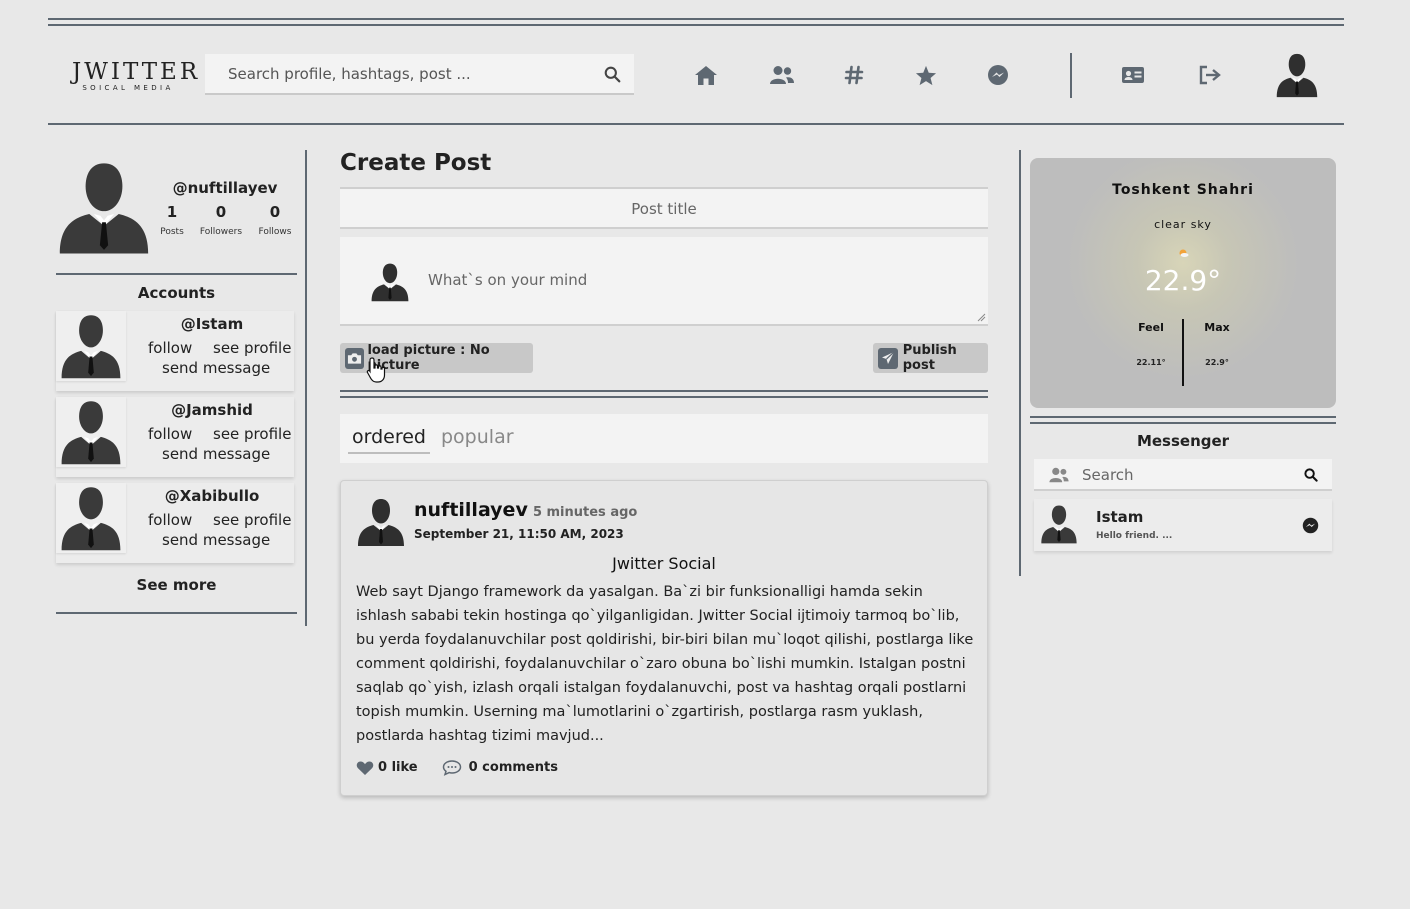 The width and height of the screenshot is (1410, 909). Describe the element at coordinates (128, 88) in the screenshot. I see `logo-subtitle: SOICAL MEDIA` at that location.